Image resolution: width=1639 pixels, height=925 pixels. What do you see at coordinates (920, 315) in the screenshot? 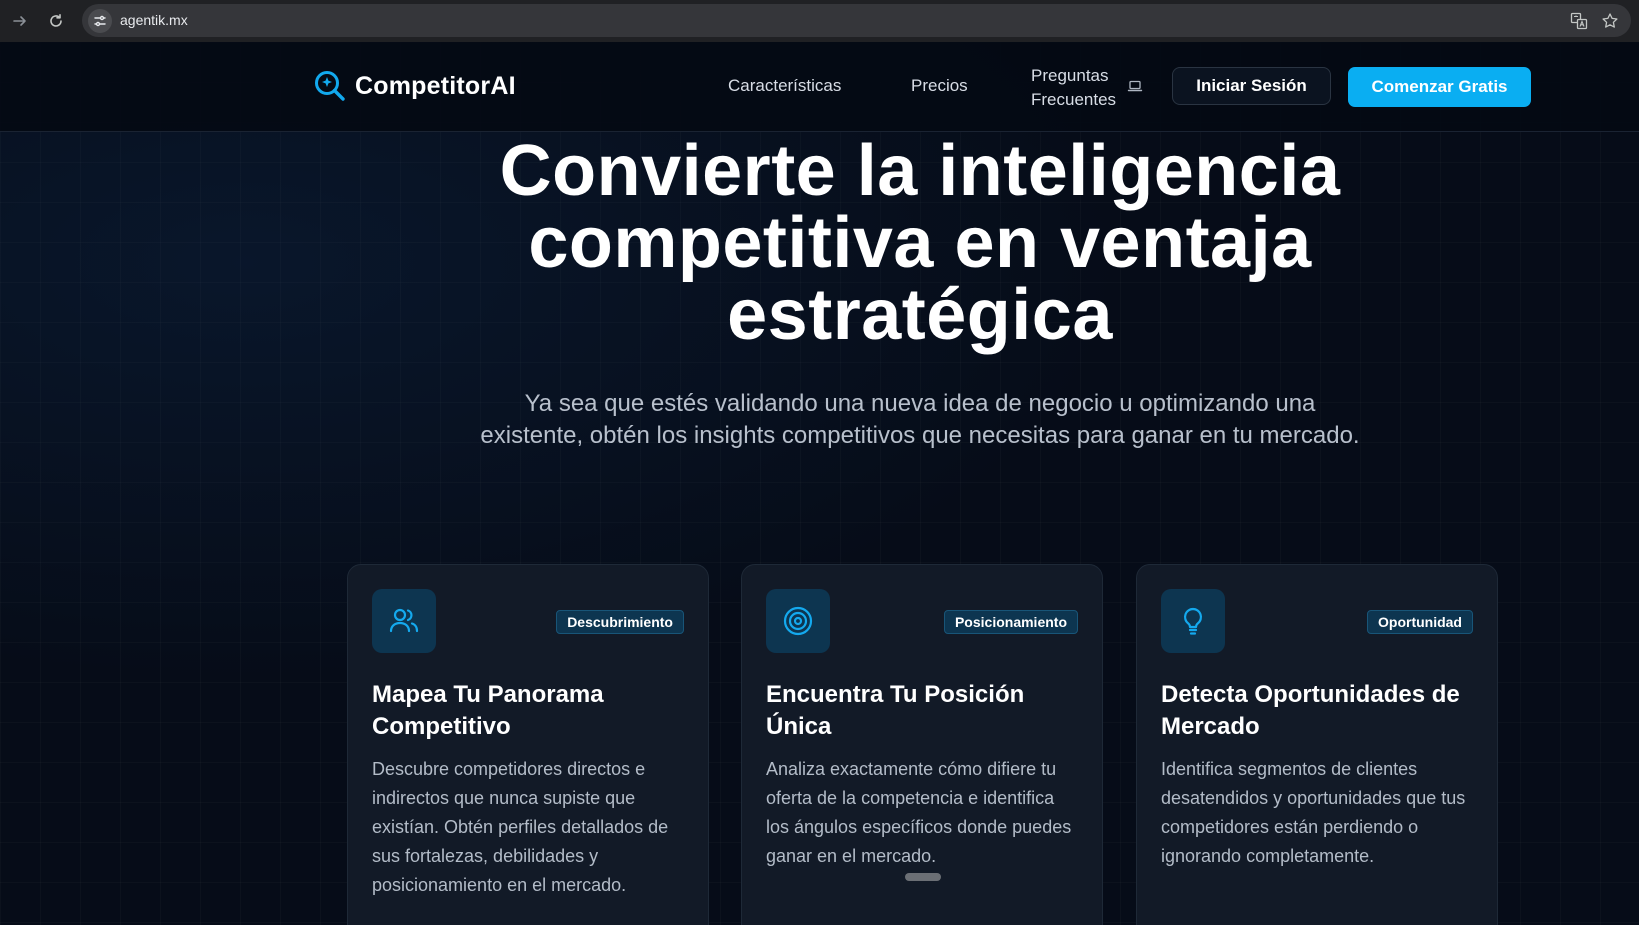
I see `hero-title-line3: estratégica` at bounding box center [920, 315].